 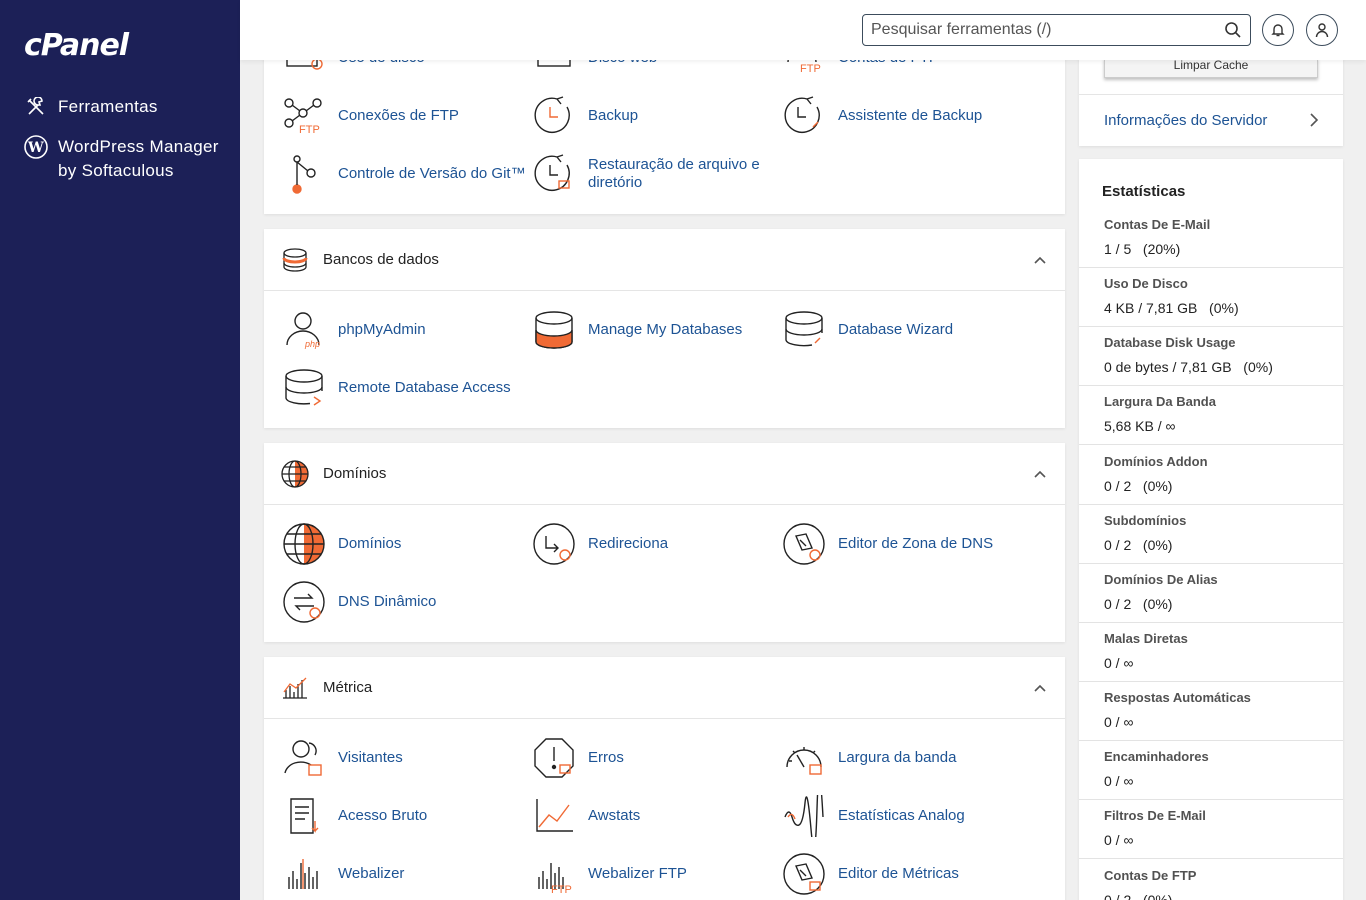 What do you see at coordinates (554, 816) in the screenshot?
I see `awstats-icon` at bounding box center [554, 816].